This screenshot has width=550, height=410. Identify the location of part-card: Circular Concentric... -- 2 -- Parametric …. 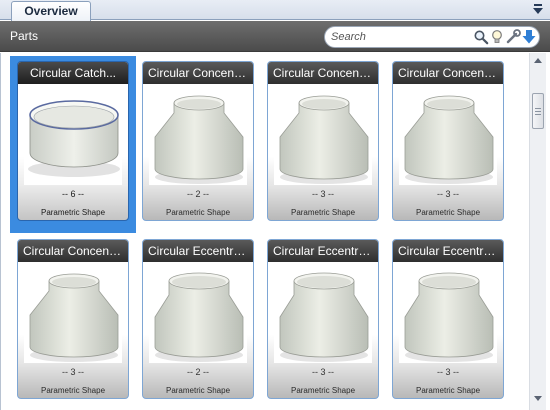
(198, 144).